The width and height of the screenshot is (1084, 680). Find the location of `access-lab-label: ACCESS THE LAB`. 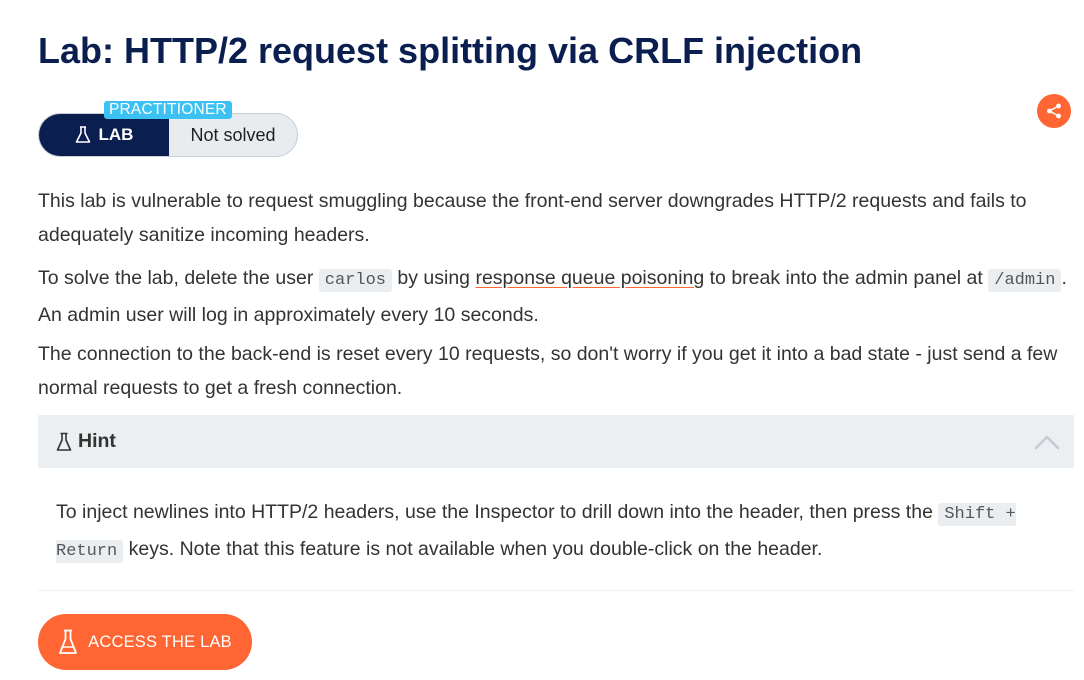

access-lab-label: ACCESS THE LAB is located at coordinates (160, 641).